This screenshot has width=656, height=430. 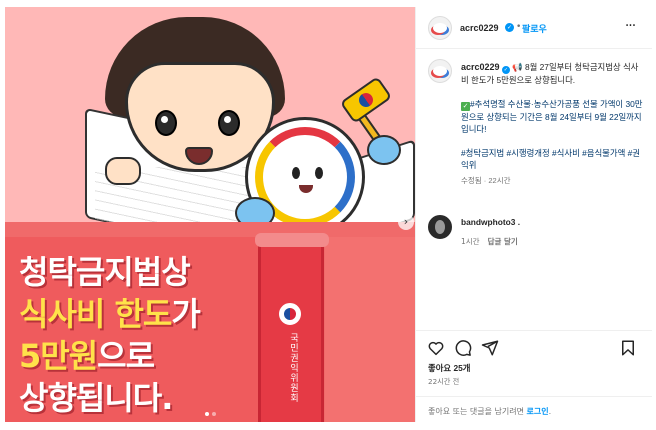 What do you see at coordinates (293, 368) in the screenshot?
I see `spine-text: 국민권익위원회` at bounding box center [293, 368].